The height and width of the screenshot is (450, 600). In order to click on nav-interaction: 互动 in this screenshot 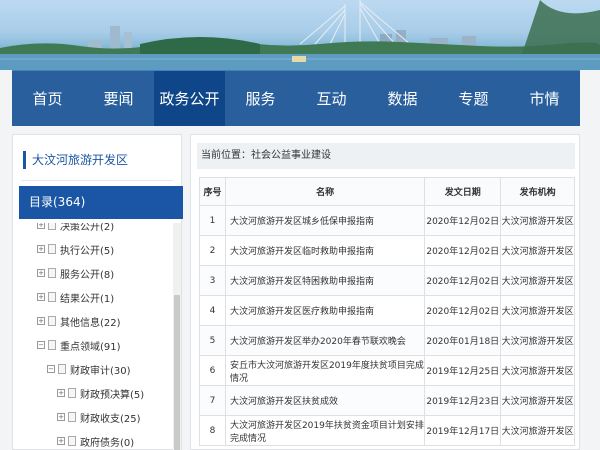, I will do `click(331, 98)`.